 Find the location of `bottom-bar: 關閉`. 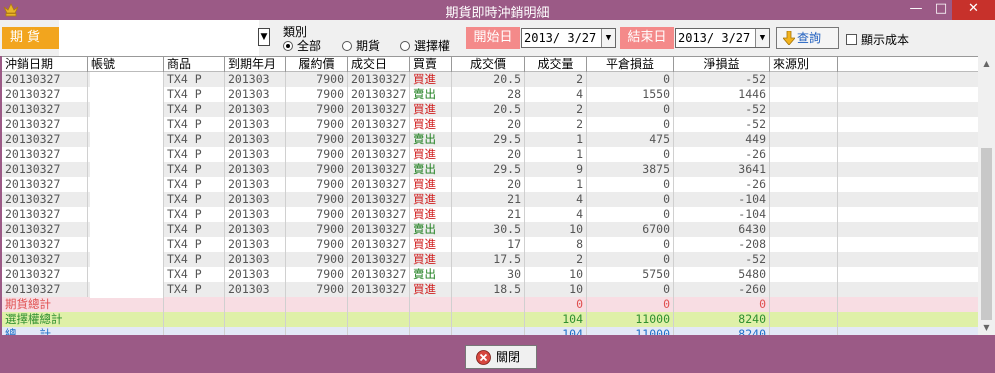

bottom-bar: 關閉 is located at coordinates (497, 354).